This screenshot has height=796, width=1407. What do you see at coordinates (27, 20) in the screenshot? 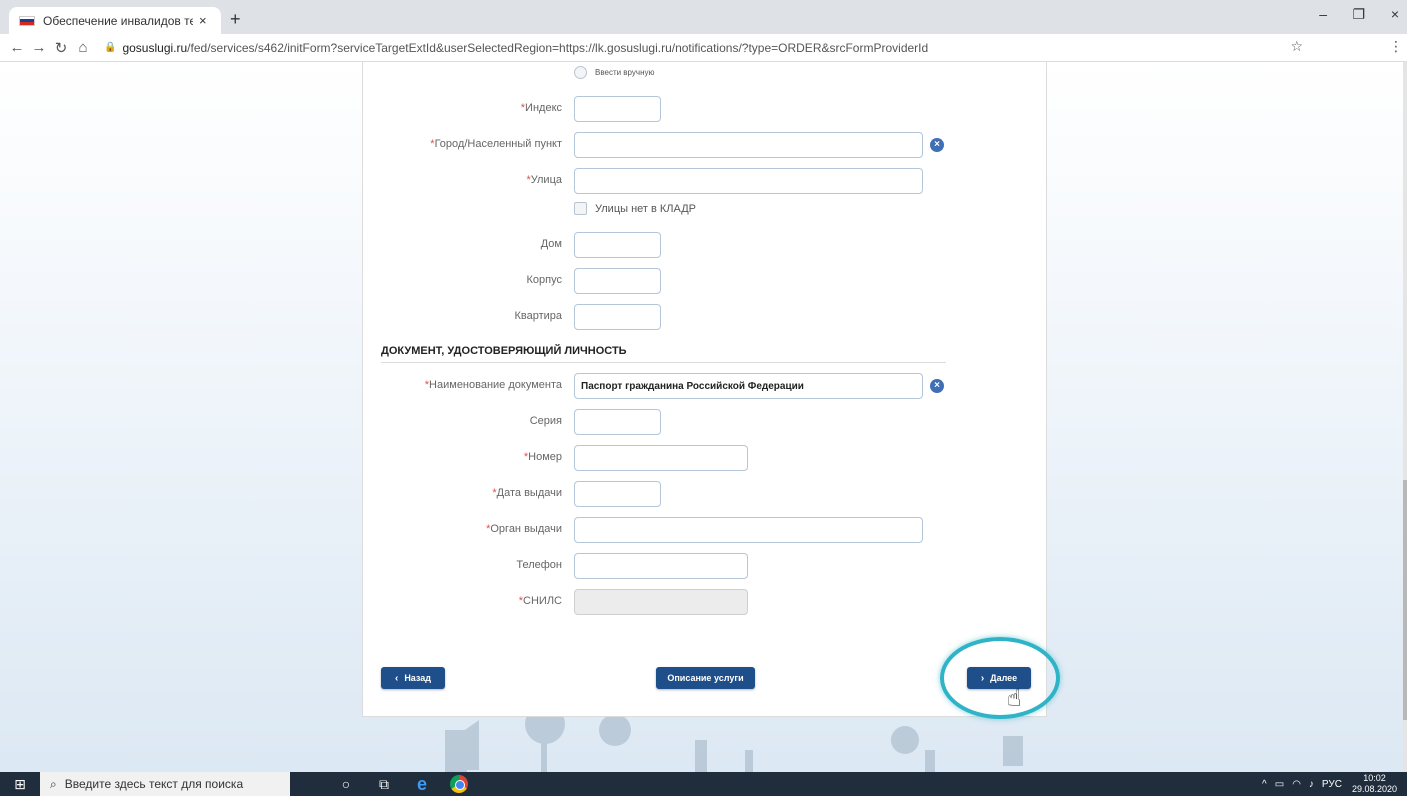
I see `russia-flag-icon` at bounding box center [27, 20].